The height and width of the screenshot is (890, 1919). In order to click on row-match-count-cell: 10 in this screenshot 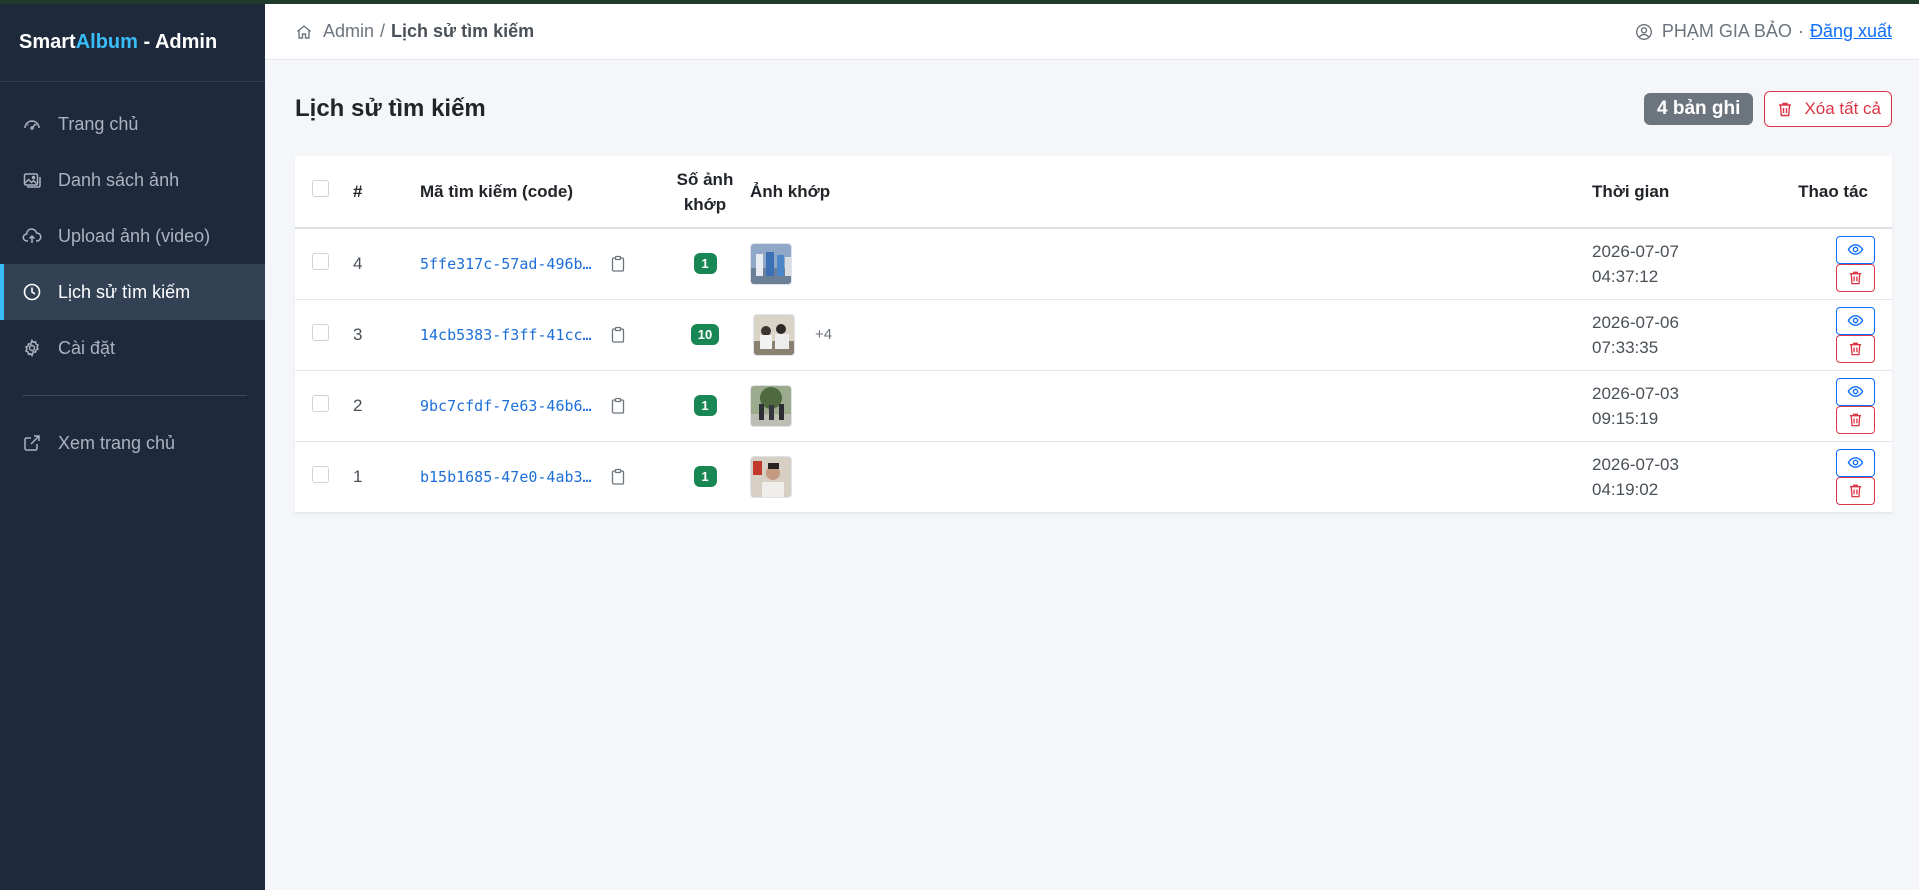, I will do `click(705, 334)`.